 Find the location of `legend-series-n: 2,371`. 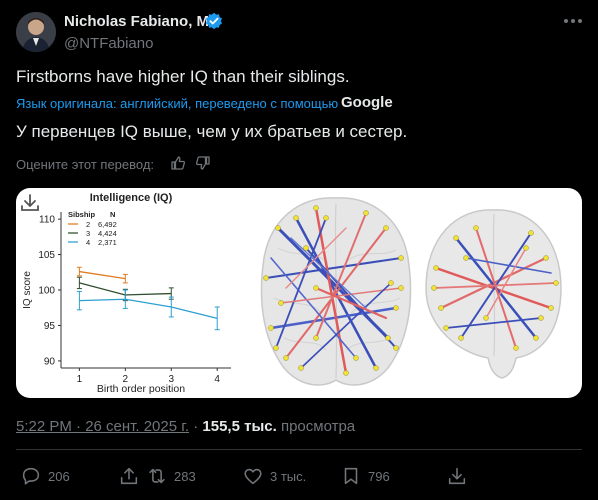

legend-series-n: 2,371 is located at coordinates (107, 242).